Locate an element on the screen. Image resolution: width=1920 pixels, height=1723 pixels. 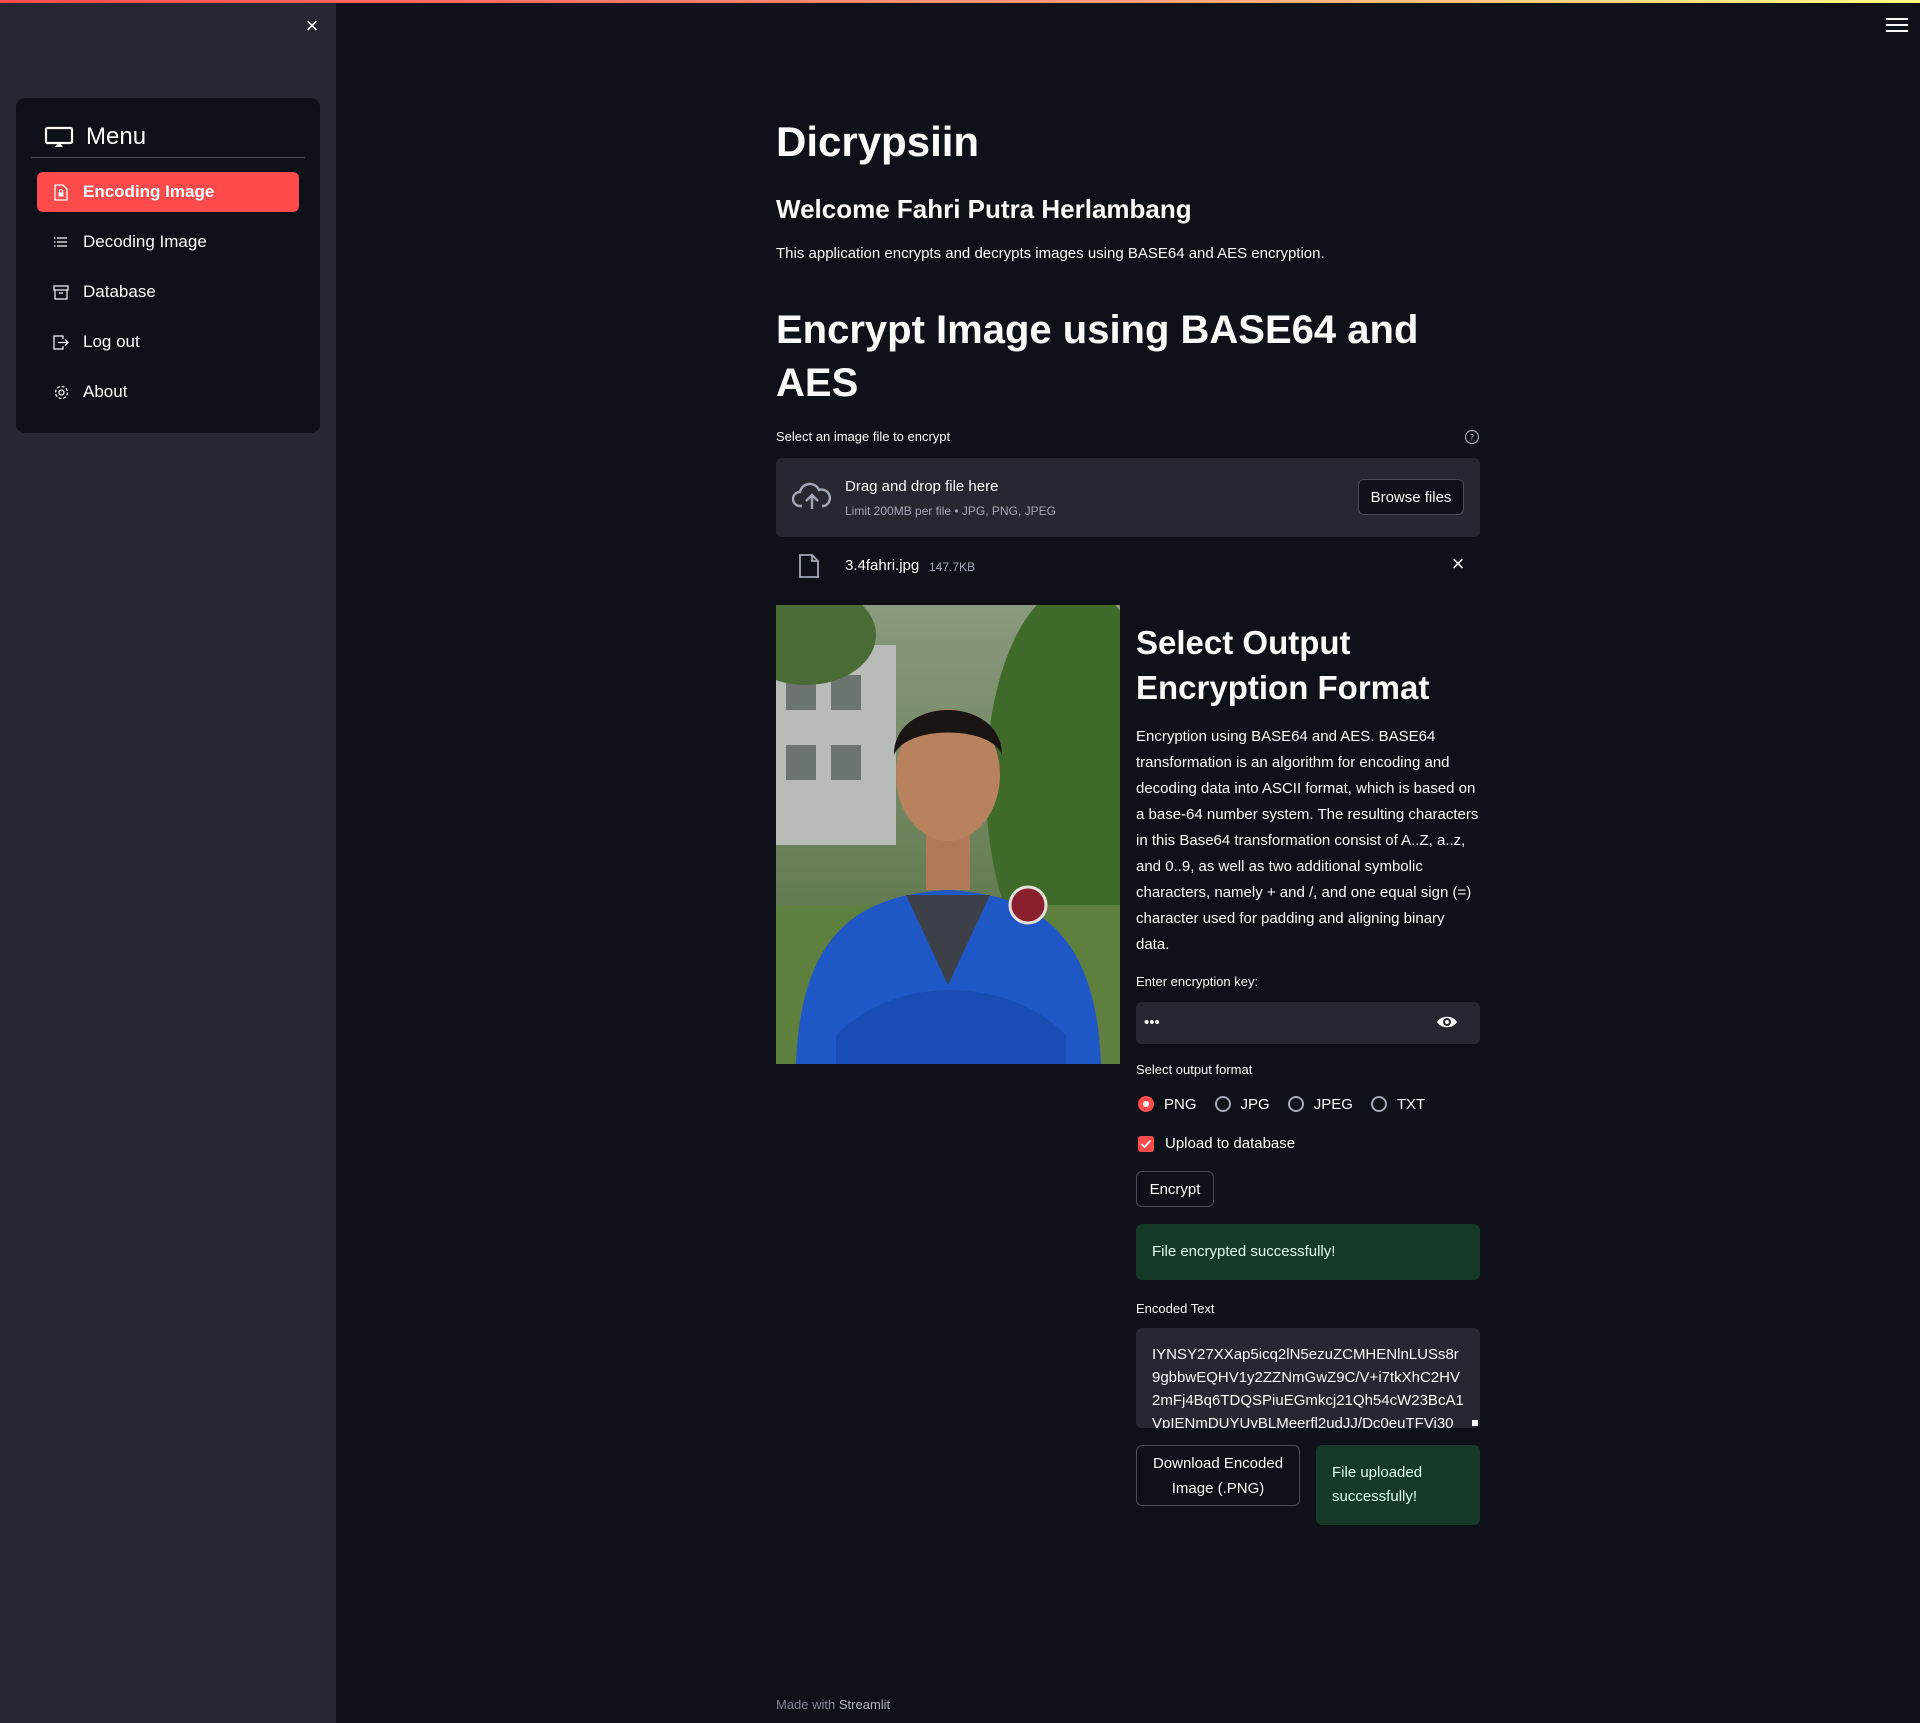
dropzone-limit: Limit 200MB per file • JPG, PNG, JPEG is located at coordinates (950, 511).